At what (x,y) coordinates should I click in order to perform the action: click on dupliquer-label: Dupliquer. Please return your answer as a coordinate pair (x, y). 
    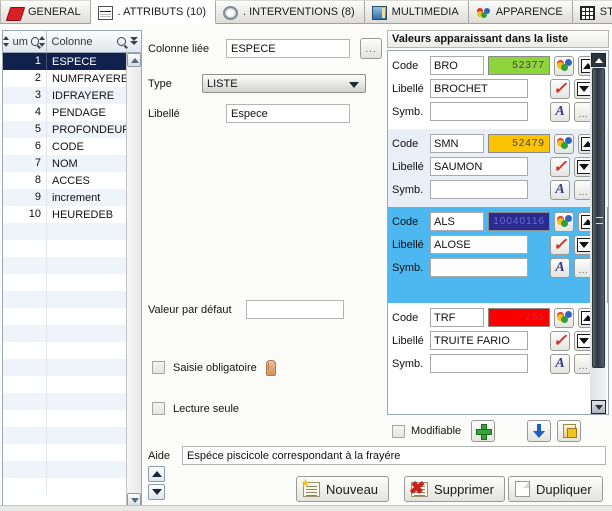
    Looking at the image, I should click on (564, 489).